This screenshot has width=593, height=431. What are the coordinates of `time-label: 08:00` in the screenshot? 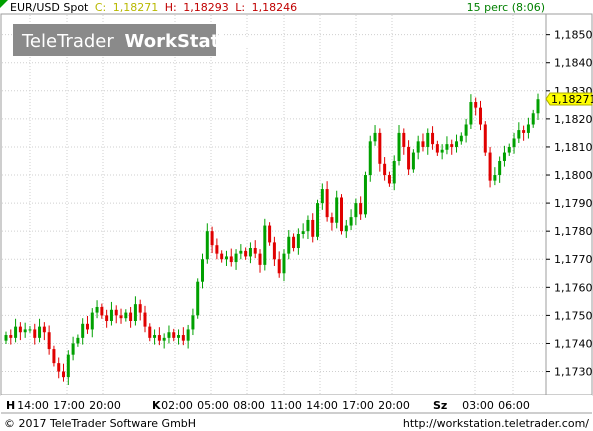 It's located at (249, 405).